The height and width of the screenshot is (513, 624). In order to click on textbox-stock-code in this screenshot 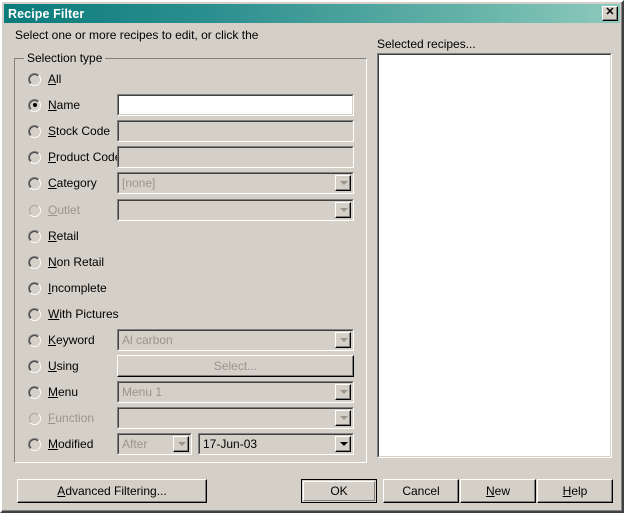, I will do `click(235, 131)`.